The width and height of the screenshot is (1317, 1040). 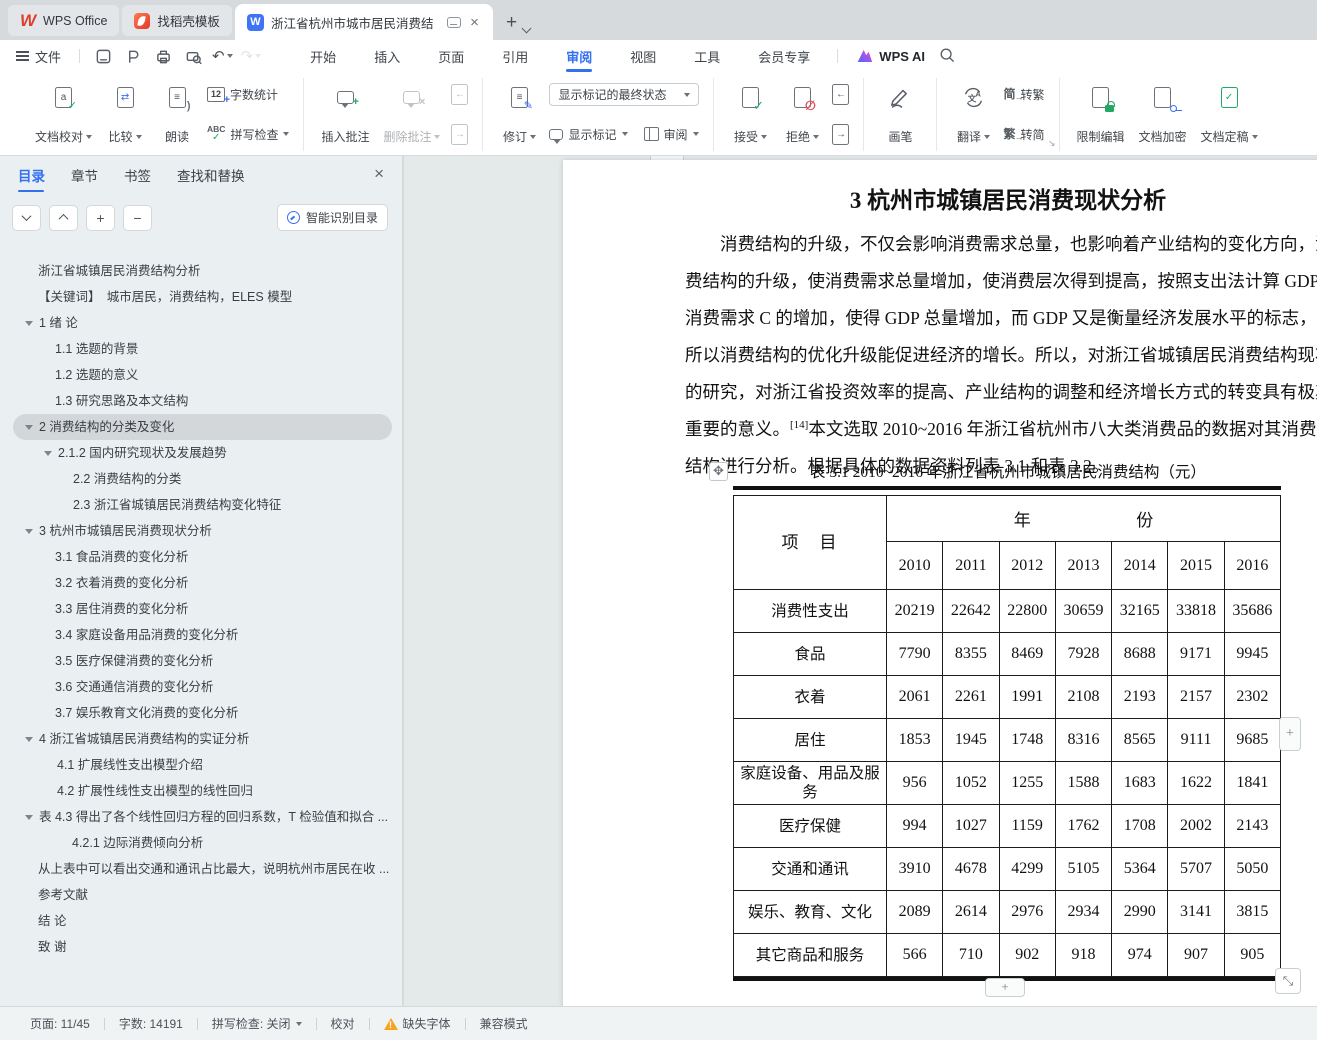 I want to click on tab-docer-templates: 找稻壳模板, so click(x=177, y=20).